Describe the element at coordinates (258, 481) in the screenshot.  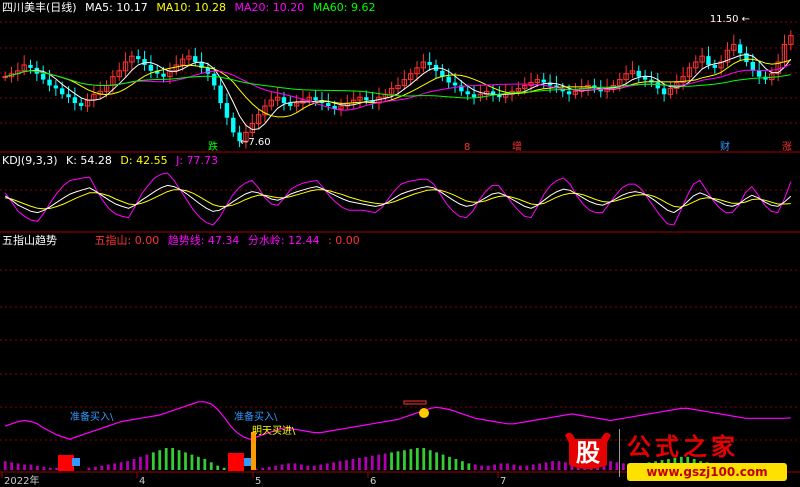
I see `x-tick-label: 5` at that location.